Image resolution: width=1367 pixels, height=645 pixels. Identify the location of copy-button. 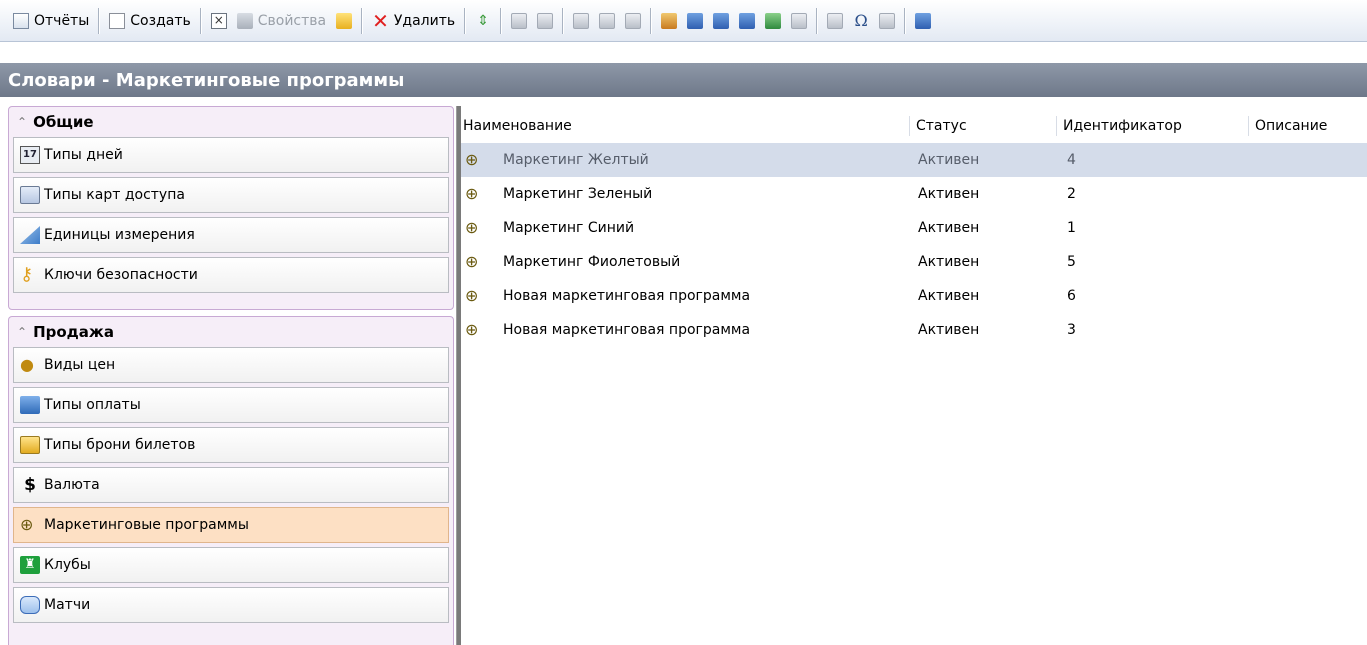
(607, 21).